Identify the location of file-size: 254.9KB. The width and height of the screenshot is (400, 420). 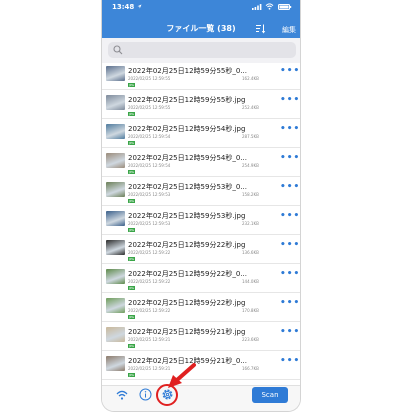
(250, 165).